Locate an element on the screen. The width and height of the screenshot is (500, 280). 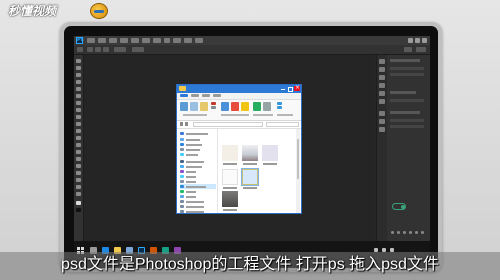
psd-file-thumbnail is located at coordinates (250, 177).